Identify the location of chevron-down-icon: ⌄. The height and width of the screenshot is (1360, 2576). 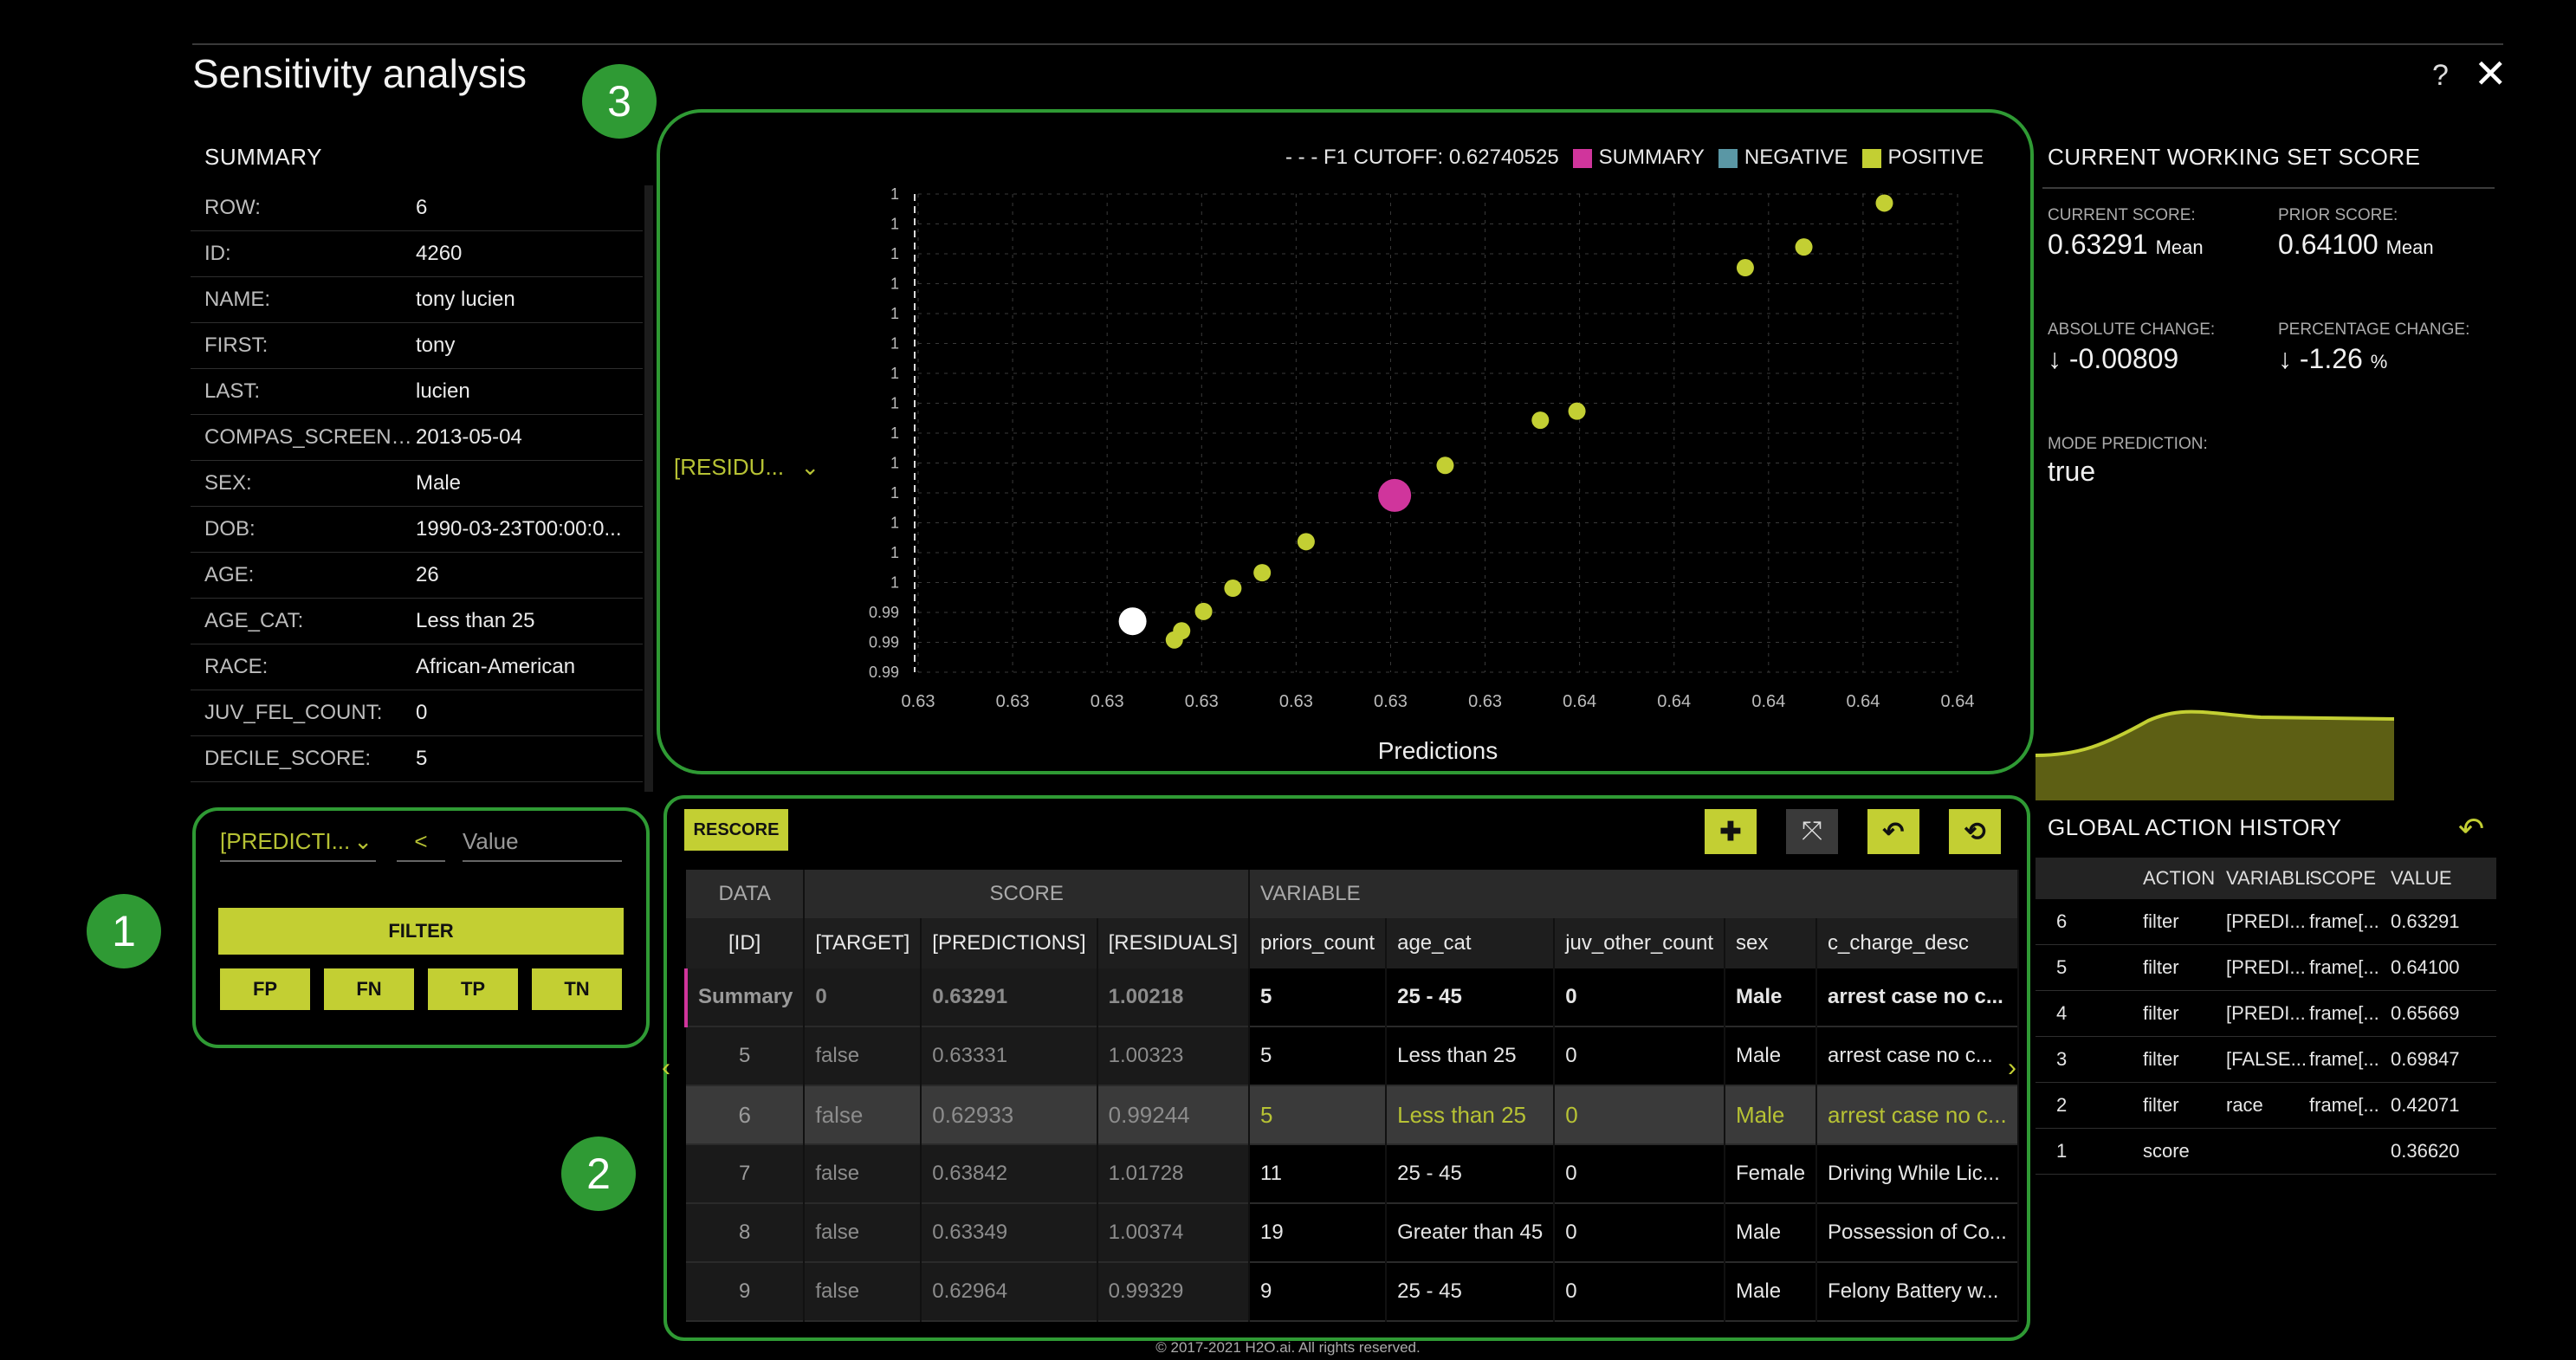
(362, 841).